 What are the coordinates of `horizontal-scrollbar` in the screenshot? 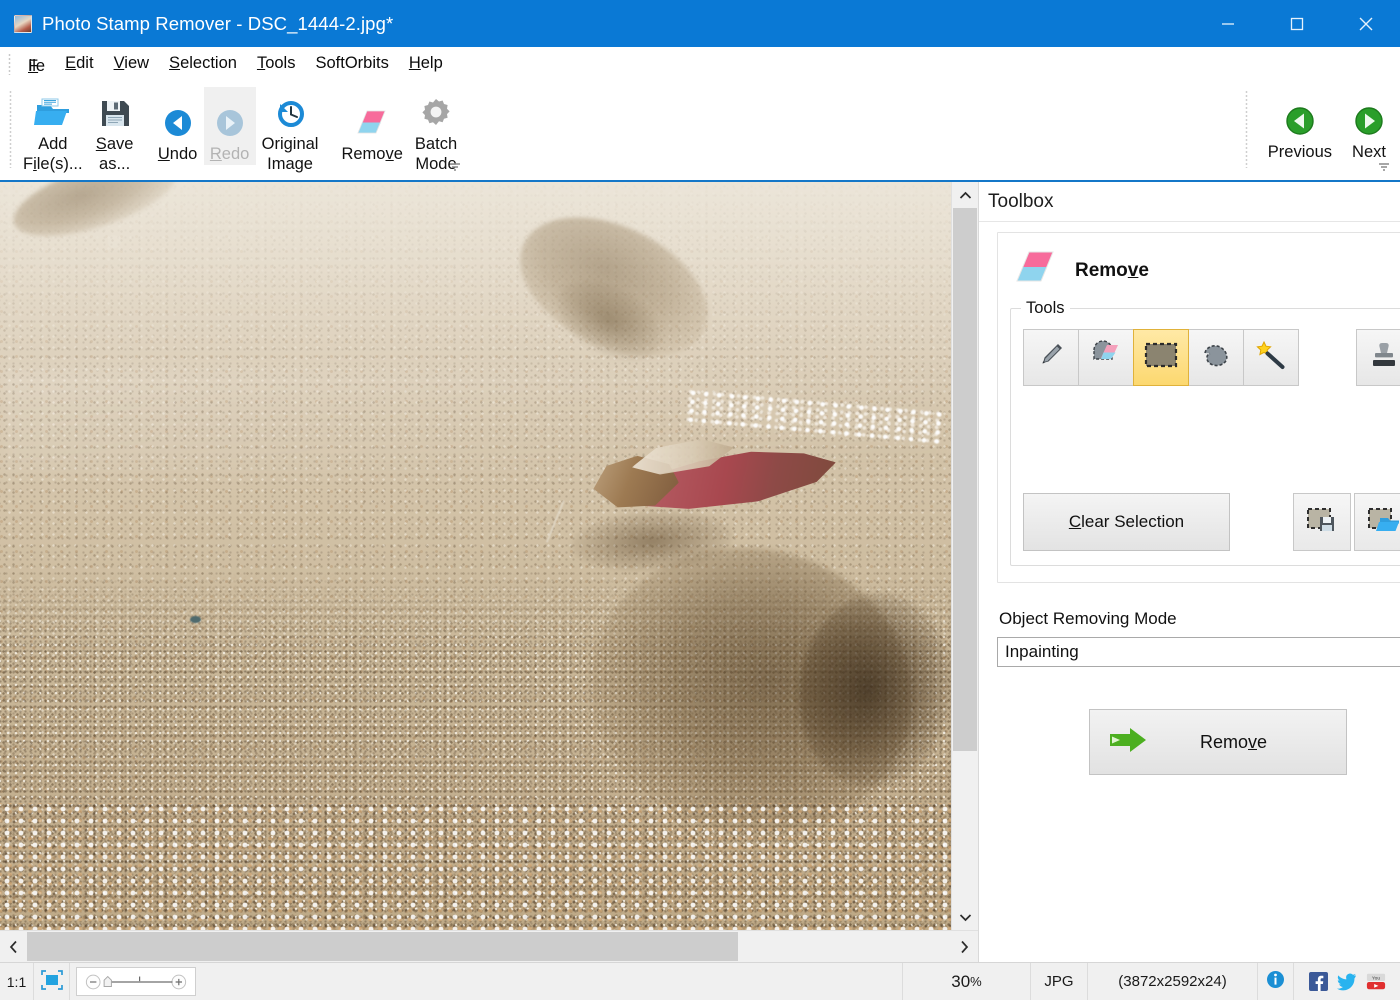 It's located at (489, 946).